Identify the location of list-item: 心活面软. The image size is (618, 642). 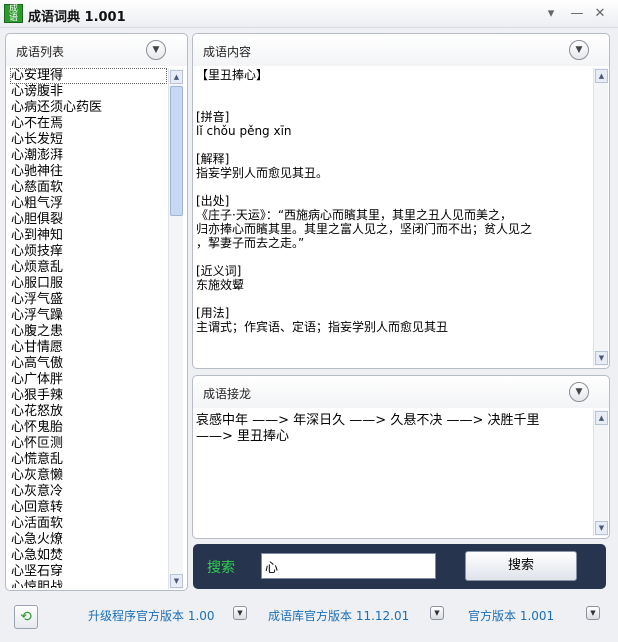
(88, 524).